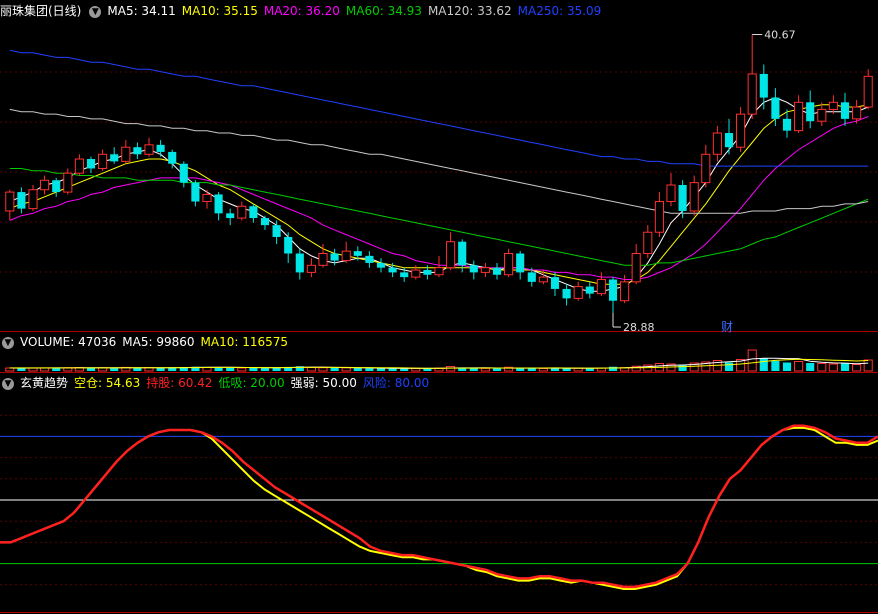 The height and width of the screenshot is (614, 878). Describe the element at coordinates (439, 360) in the screenshot. I see `volume-bars` at that location.